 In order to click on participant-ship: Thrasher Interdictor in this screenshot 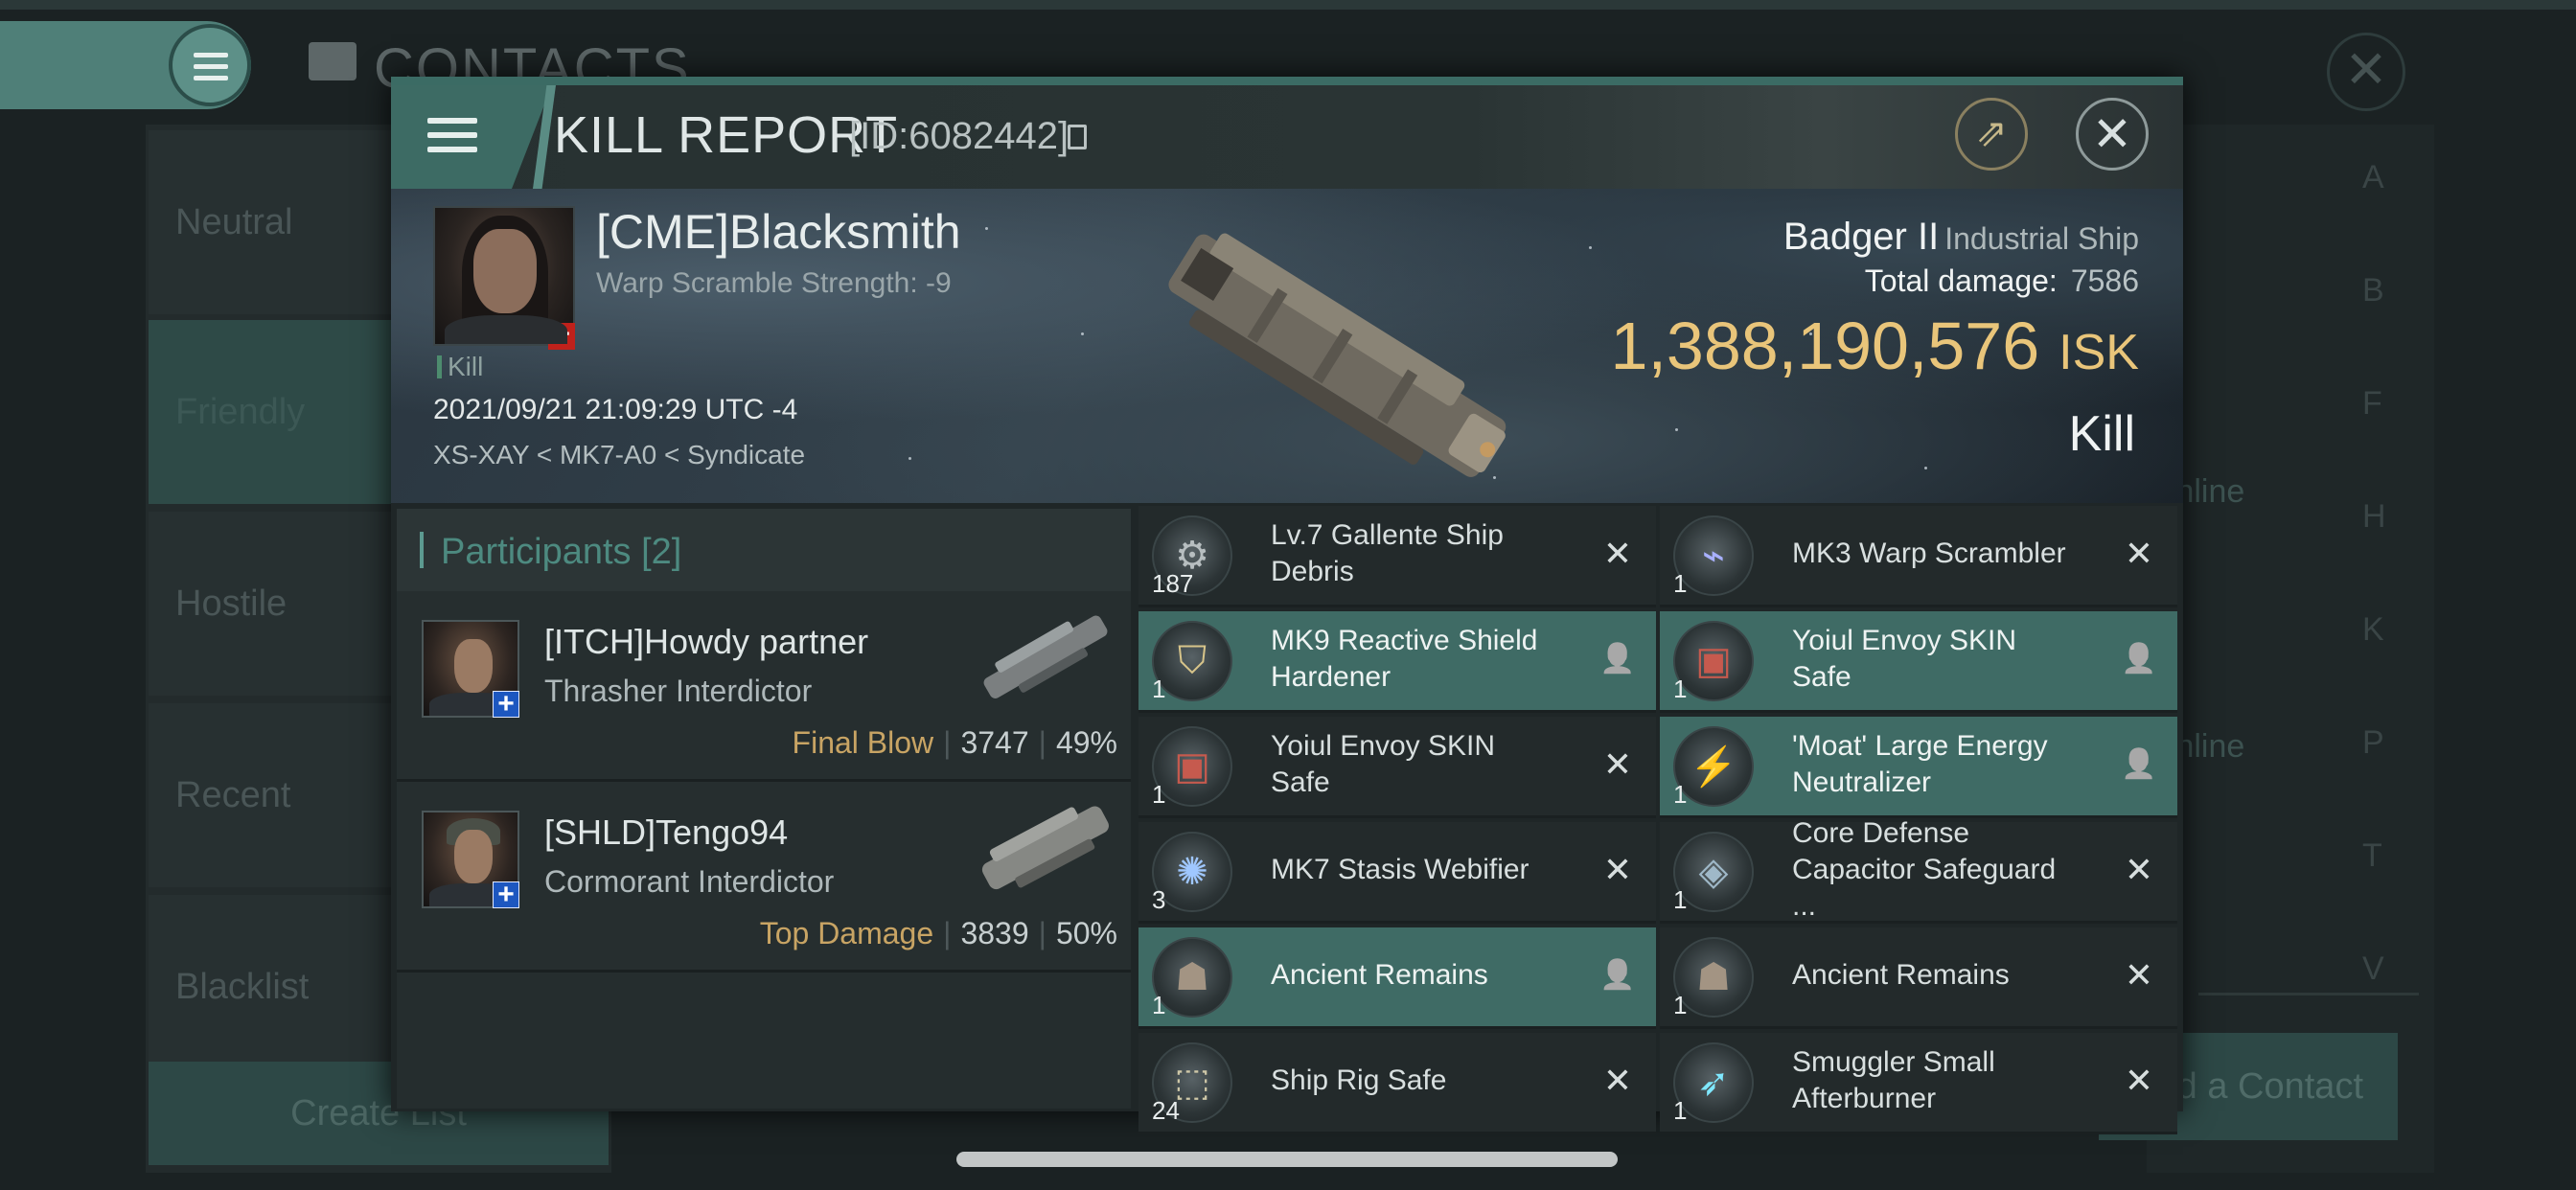, I will do `click(678, 691)`.